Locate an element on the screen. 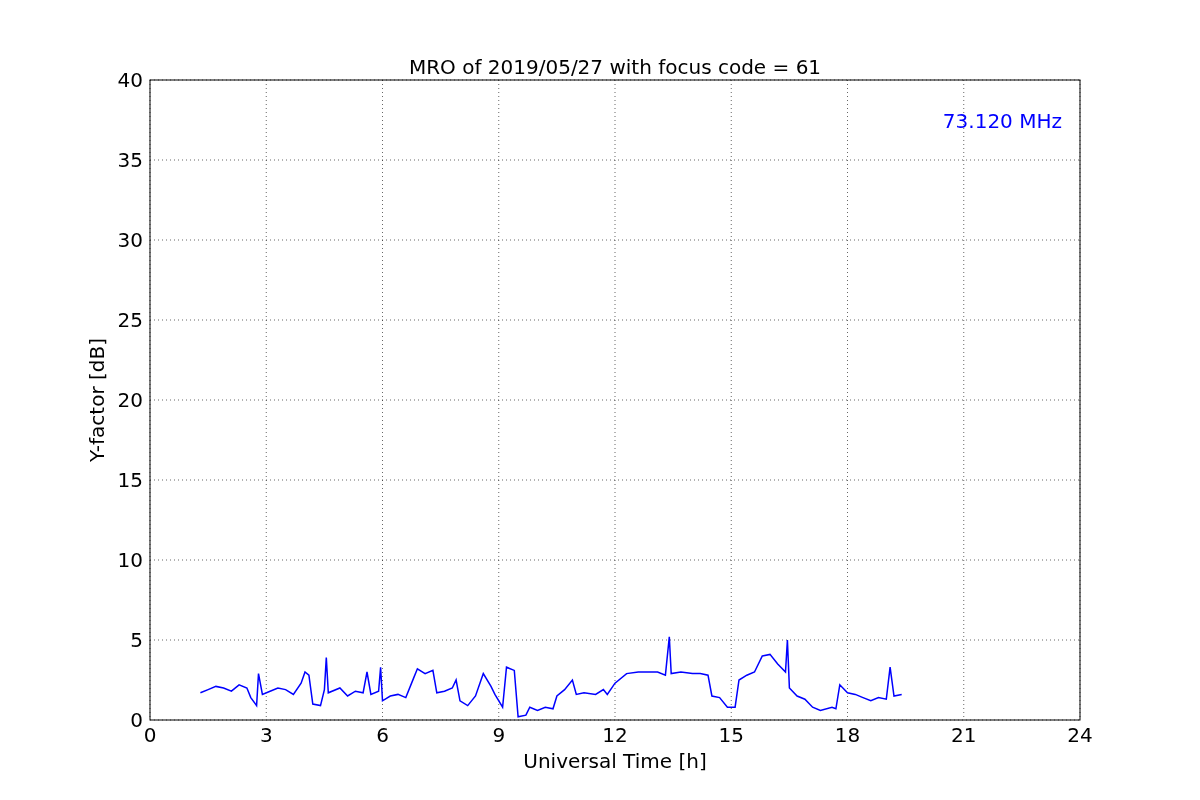 The height and width of the screenshot is (800, 1200). y-tick-label: 0 is located at coordinates (136, 720).